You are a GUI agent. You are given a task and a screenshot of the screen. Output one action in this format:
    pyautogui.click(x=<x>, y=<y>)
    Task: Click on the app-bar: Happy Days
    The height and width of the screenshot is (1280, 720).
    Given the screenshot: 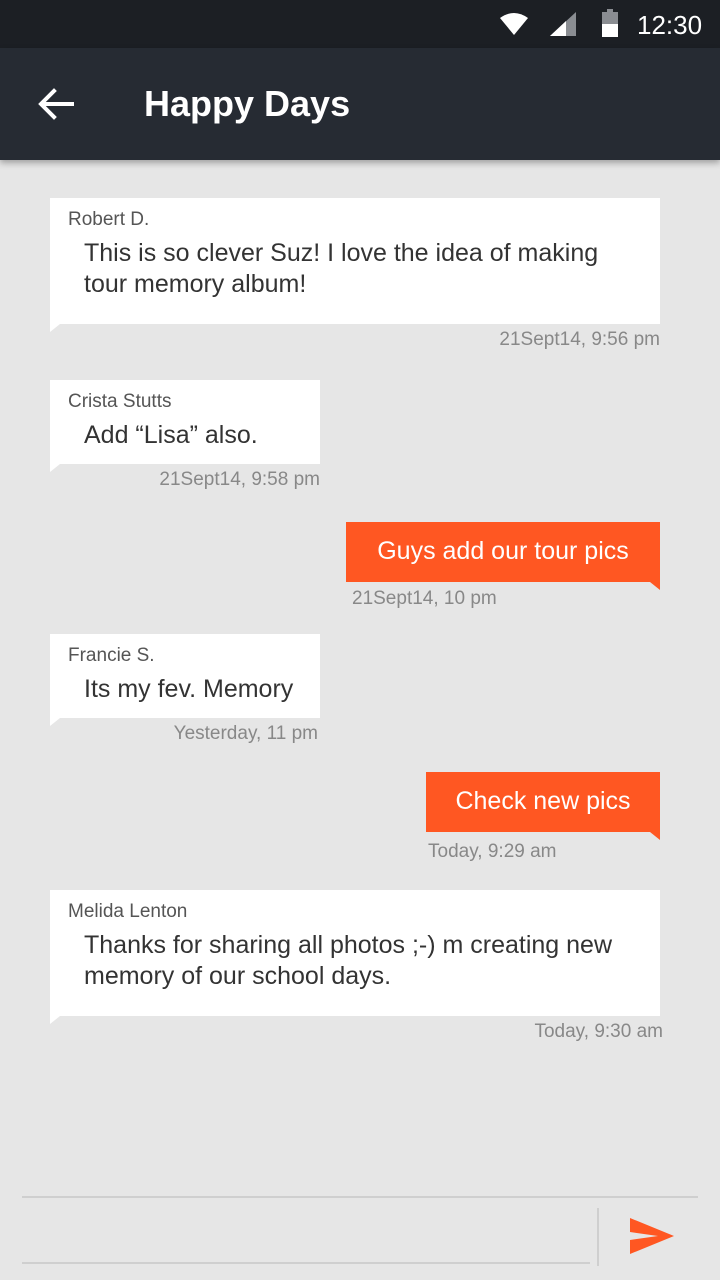 What is the action you would take?
    pyautogui.click(x=360, y=104)
    